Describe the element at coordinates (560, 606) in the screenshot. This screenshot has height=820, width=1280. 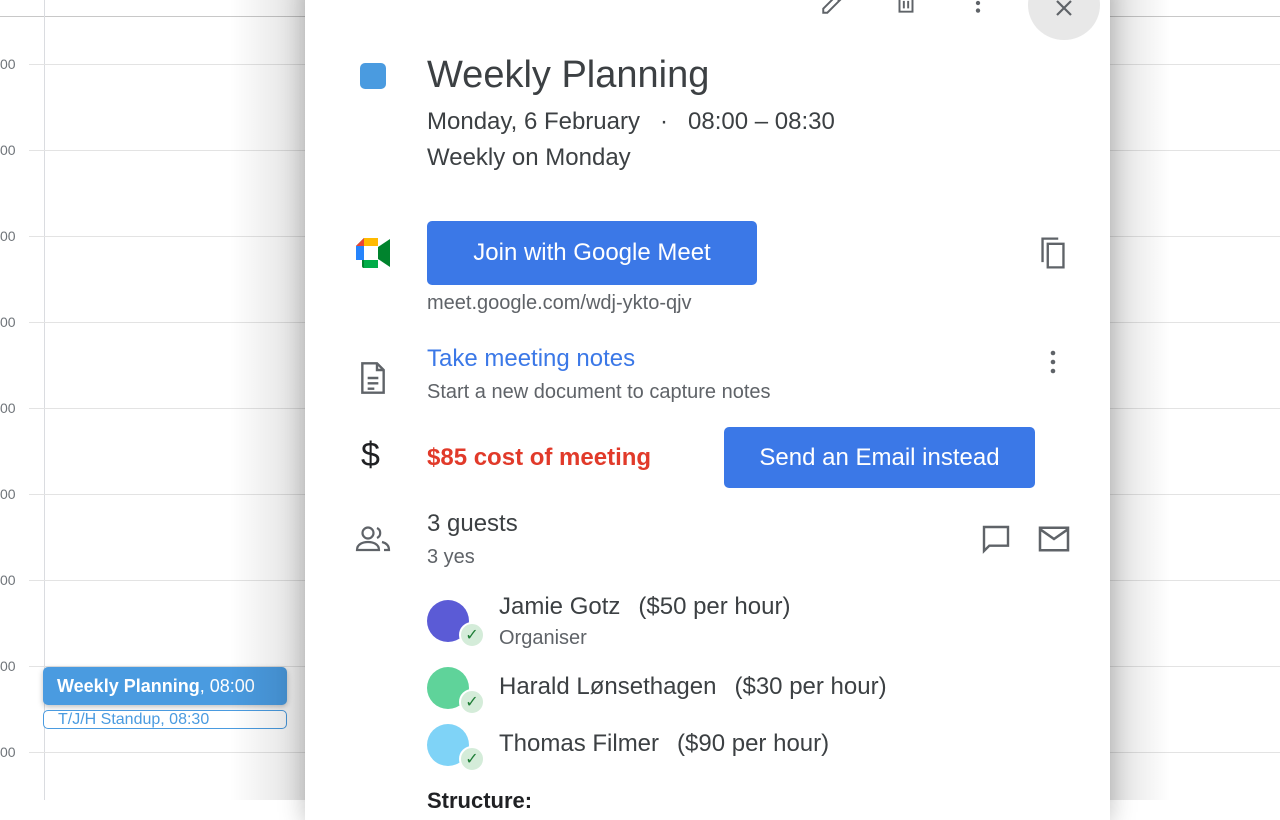
I see `guest-name: Jamie Gotz` at that location.